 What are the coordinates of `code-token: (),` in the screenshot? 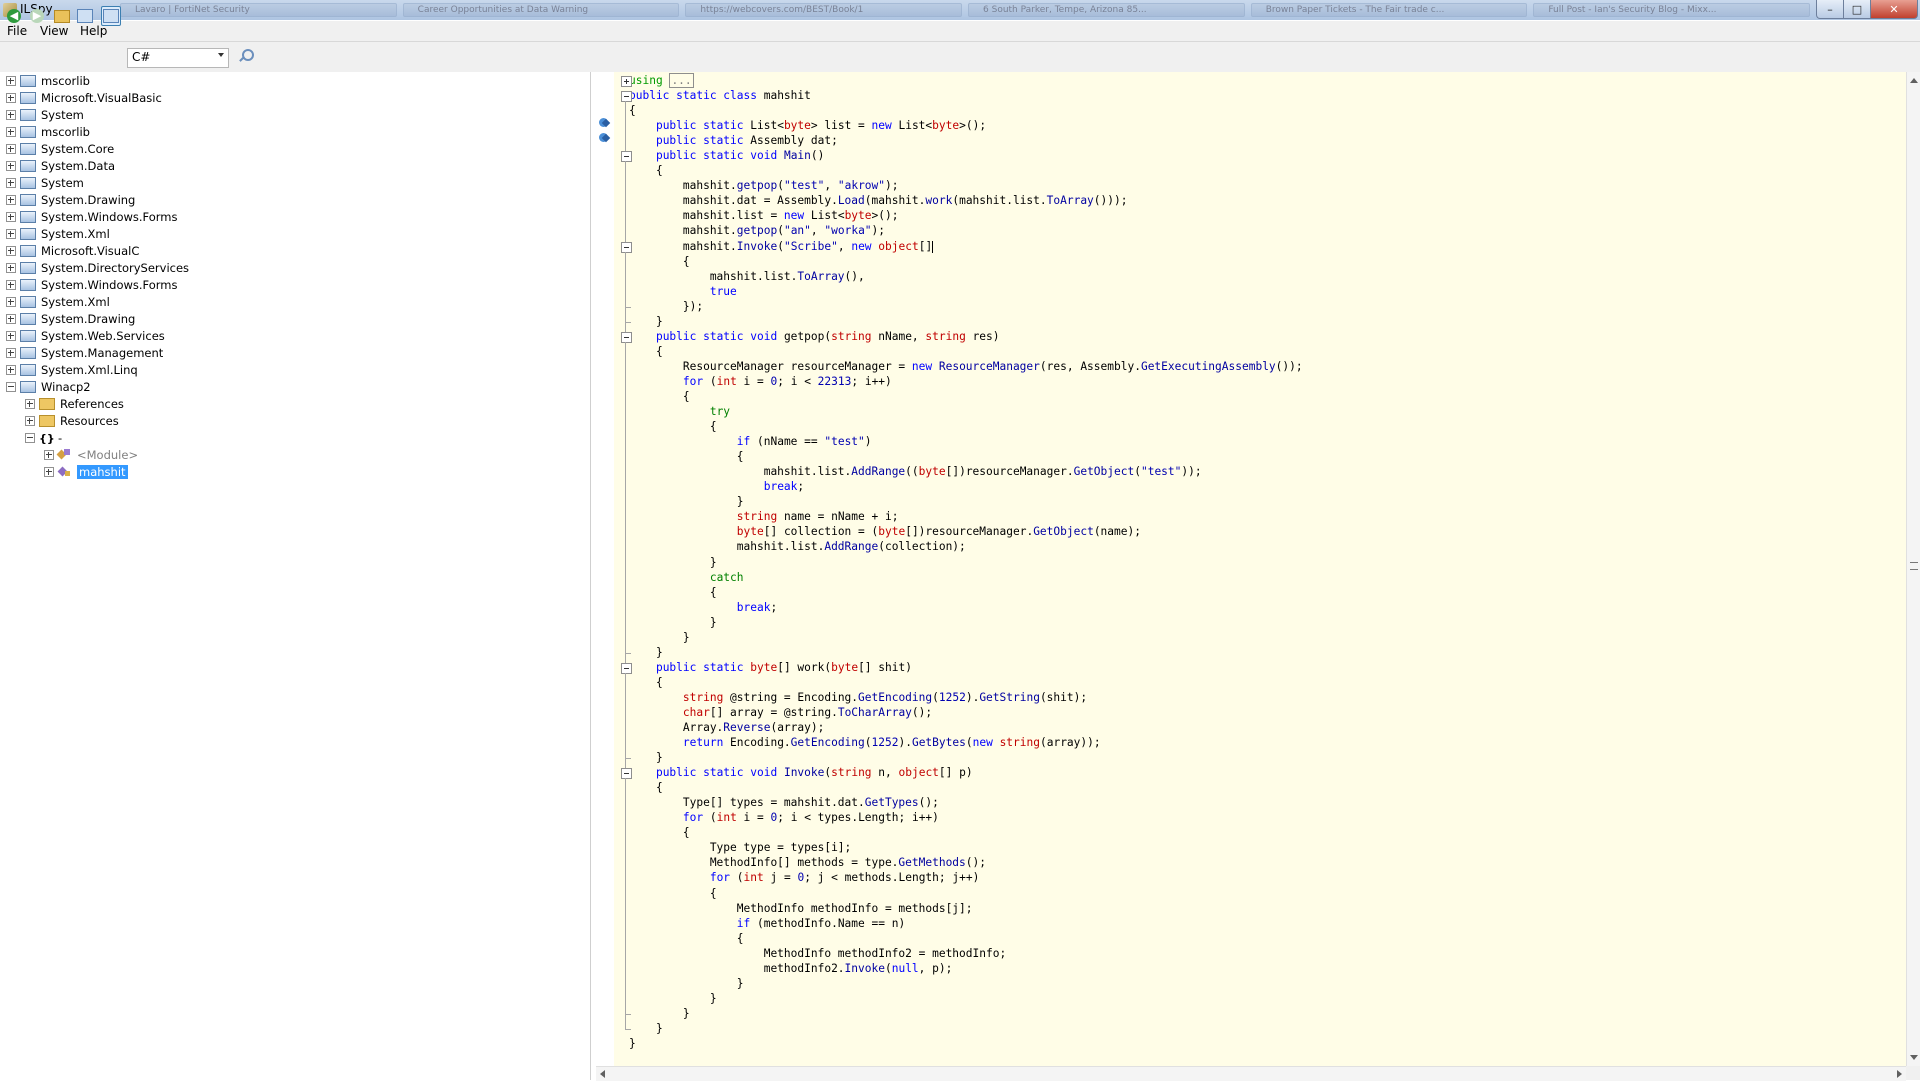 It's located at (854, 276).